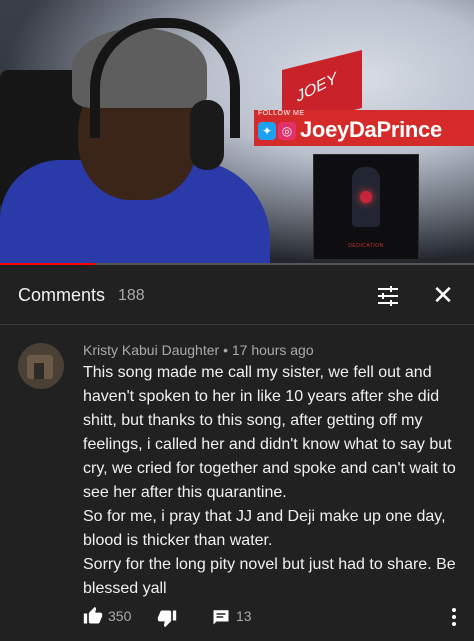 The height and width of the screenshot is (641, 474). Describe the element at coordinates (317, 87) in the screenshot. I see `wall-sign-text: JOEY` at that location.